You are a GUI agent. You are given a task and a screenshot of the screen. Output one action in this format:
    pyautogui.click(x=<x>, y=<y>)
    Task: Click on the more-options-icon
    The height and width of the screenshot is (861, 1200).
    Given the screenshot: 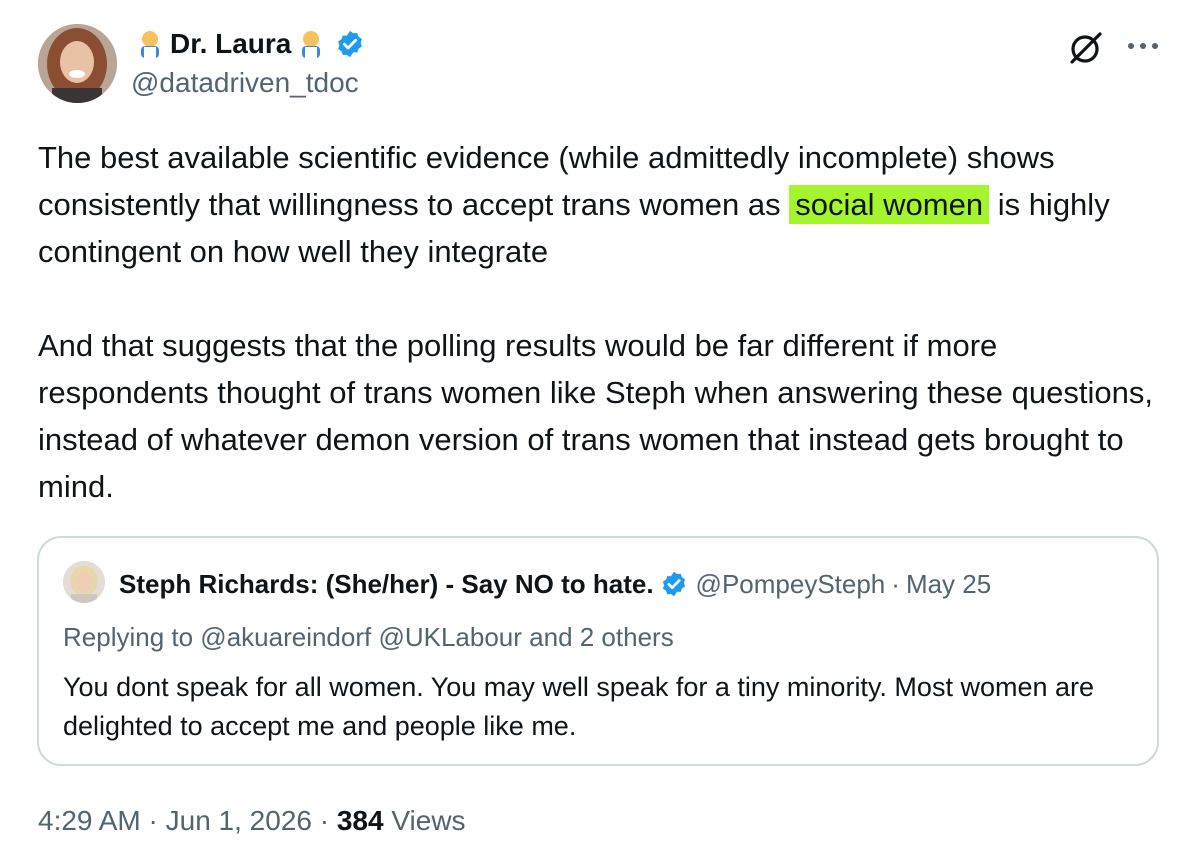 What is the action you would take?
    pyautogui.click(x=1143, y=46)
    